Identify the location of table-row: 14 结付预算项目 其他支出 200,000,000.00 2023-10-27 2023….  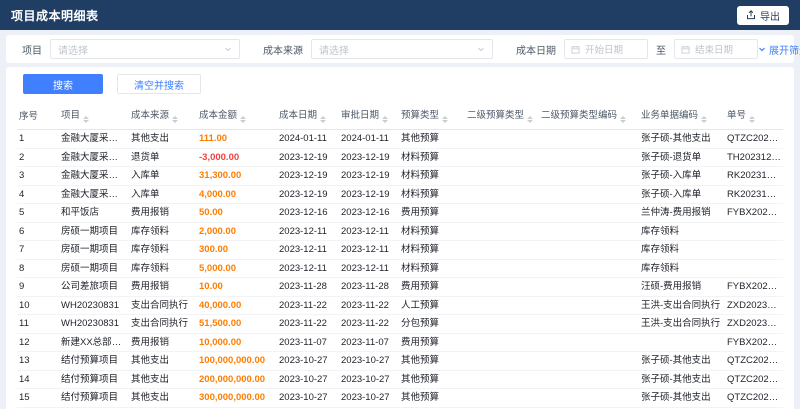
(400, 379).